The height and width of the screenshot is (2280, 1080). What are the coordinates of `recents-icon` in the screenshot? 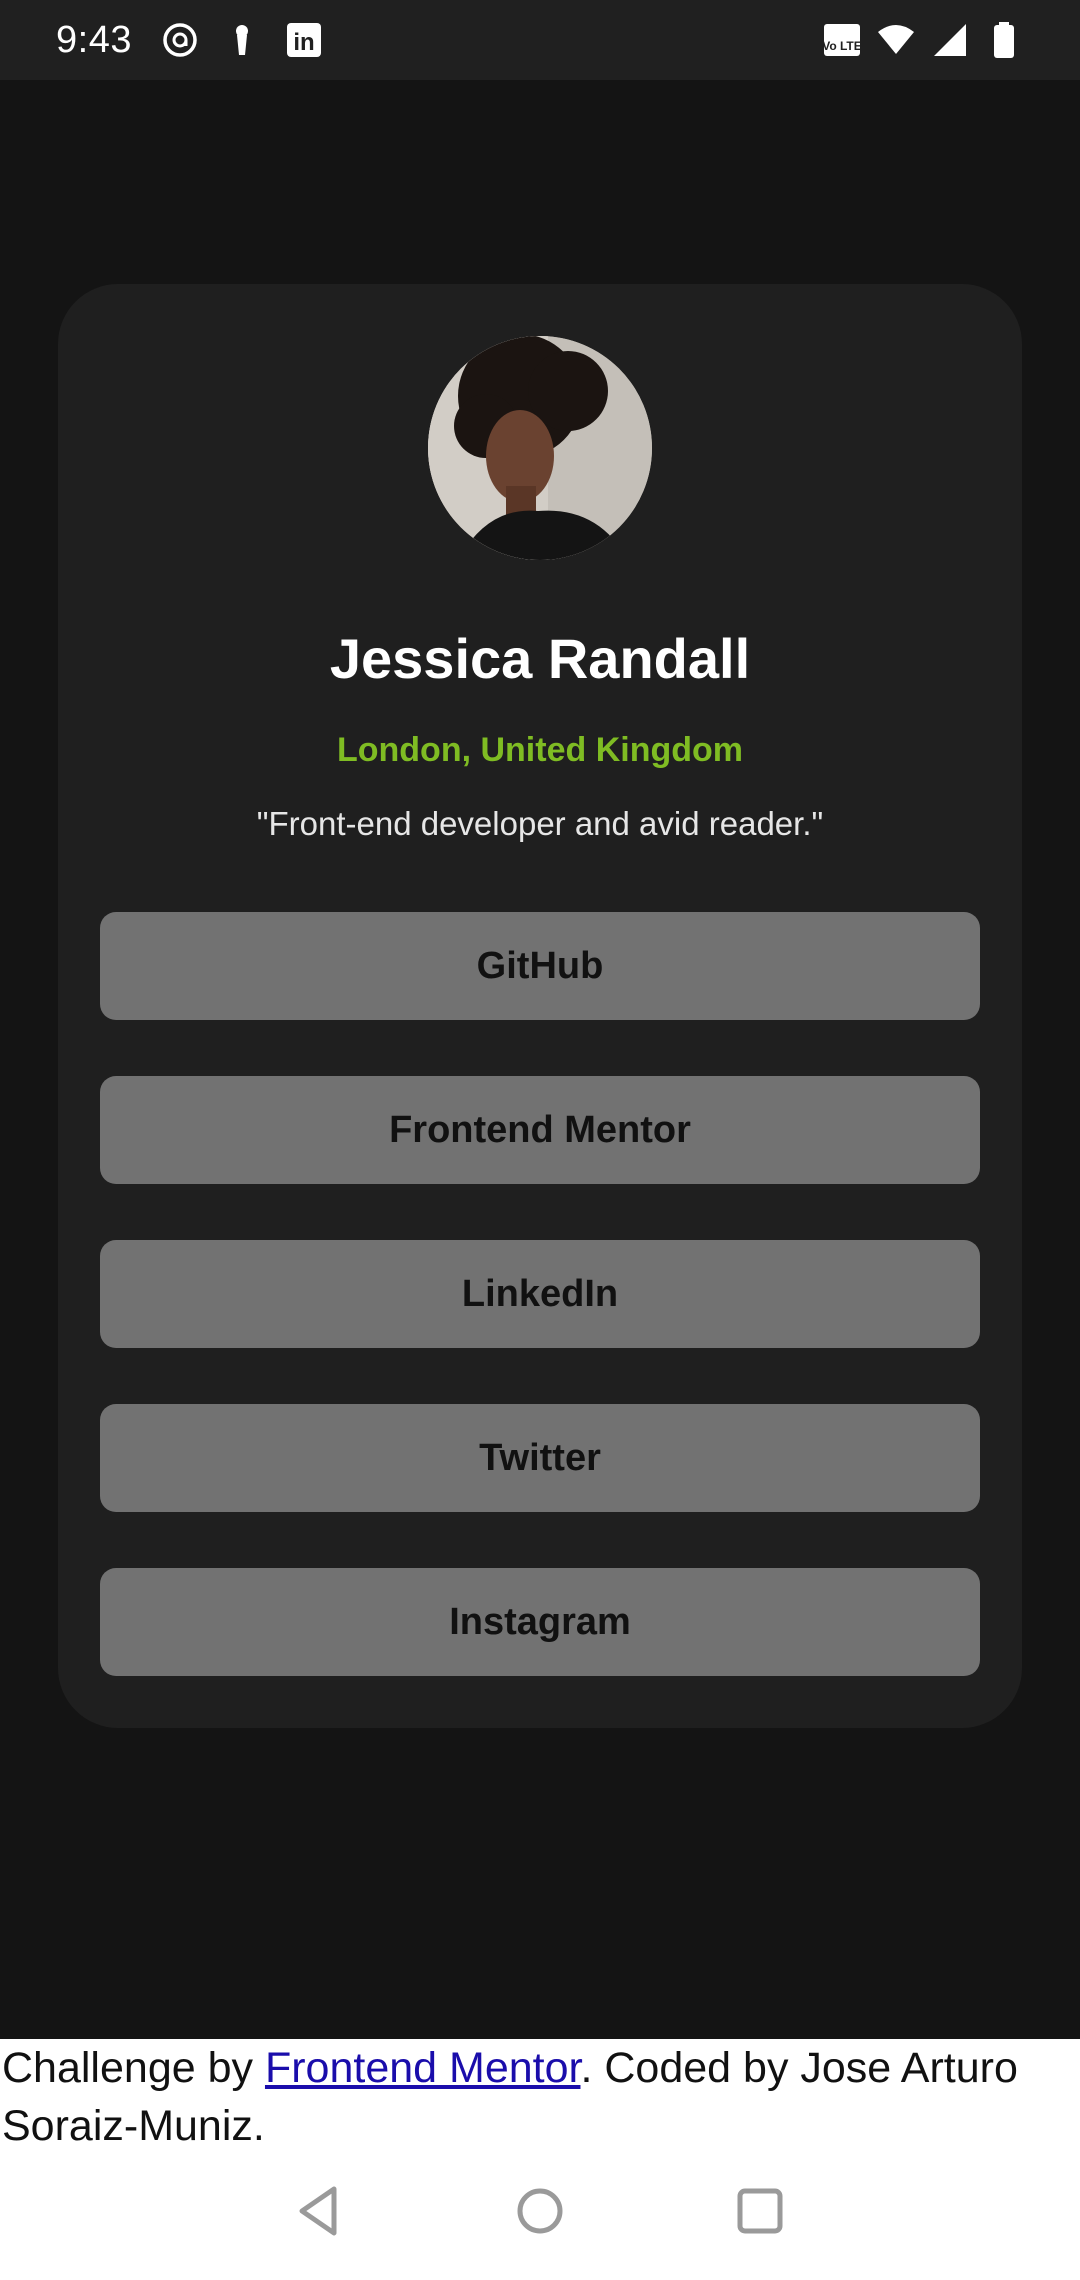 It's located at (760, 2211).